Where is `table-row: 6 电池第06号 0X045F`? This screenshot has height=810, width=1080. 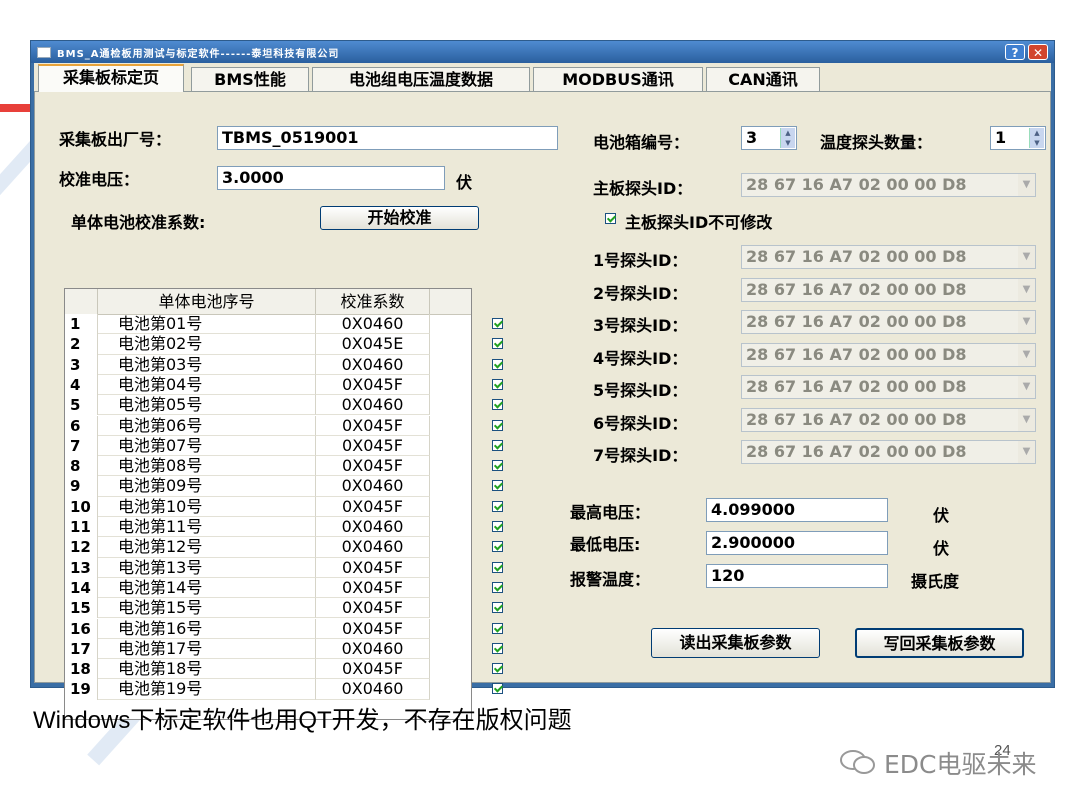 table-row: 6 电池第06号 0X045F is located at coordinates (268, 425).